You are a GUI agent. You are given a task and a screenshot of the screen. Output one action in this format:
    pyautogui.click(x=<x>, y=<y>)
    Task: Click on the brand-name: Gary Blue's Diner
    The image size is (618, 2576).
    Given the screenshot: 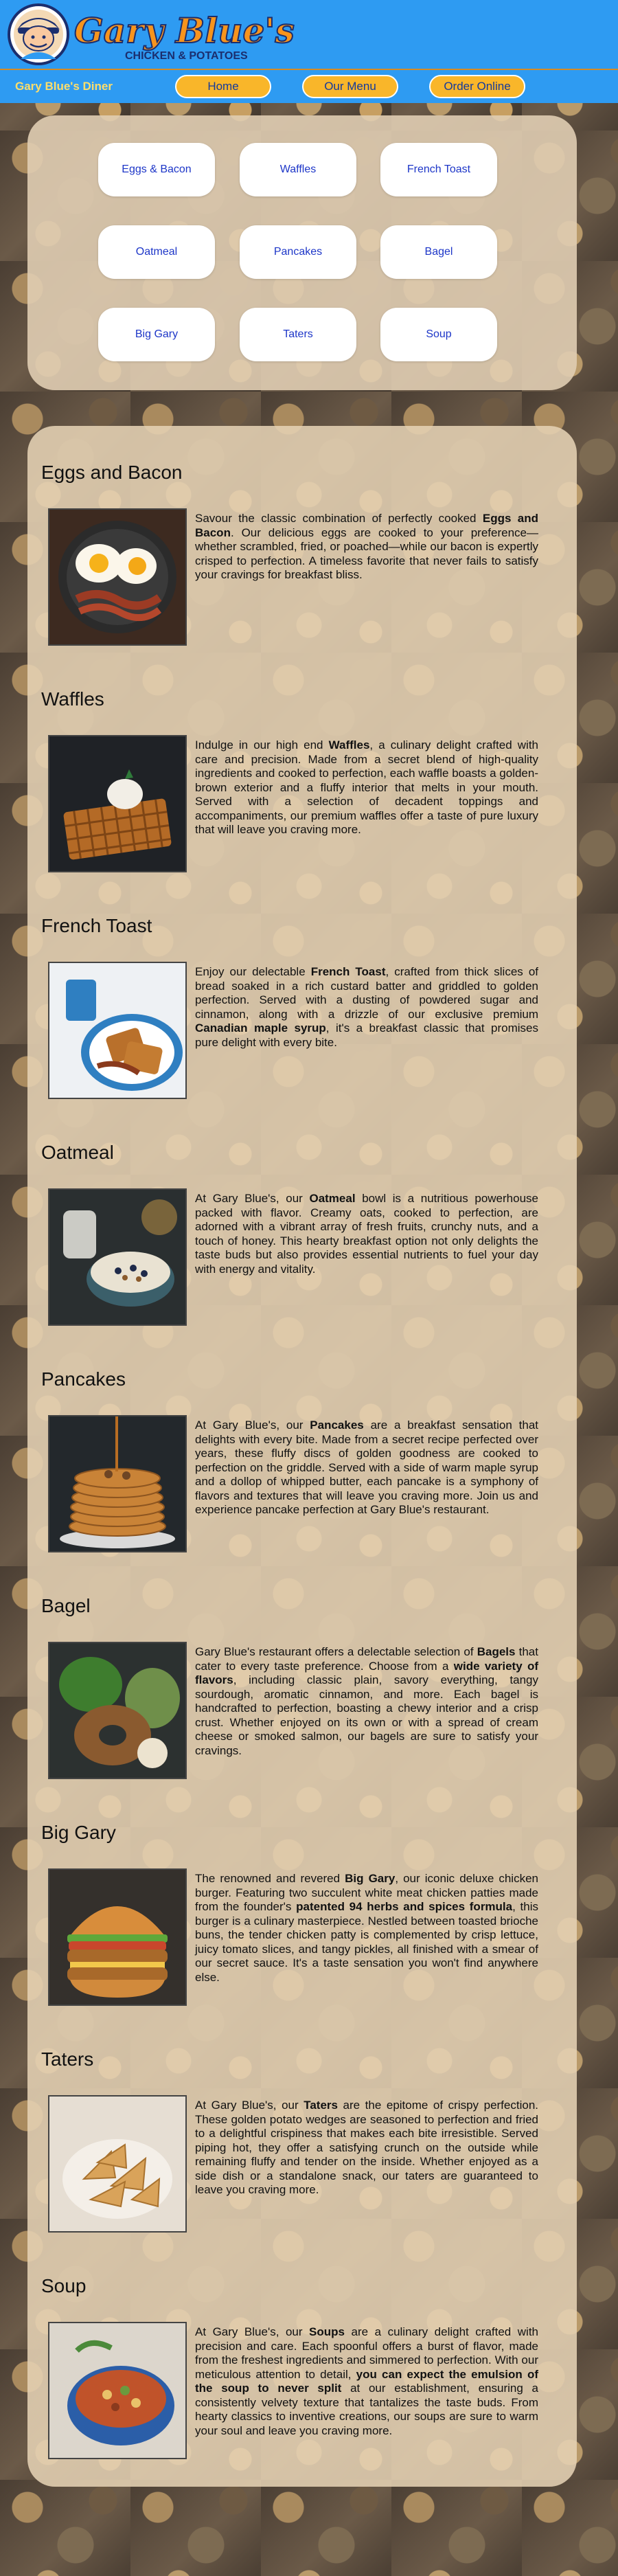 What is the action you would take?
    pyautogui.click(x=64, y=86)
    